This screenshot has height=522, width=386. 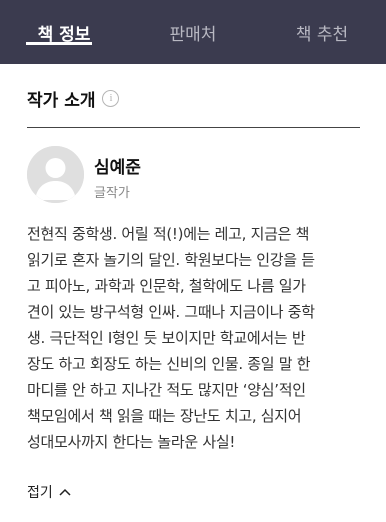 What do you see at coordinates (166, 286) in the screenshot?
I see `bio-line: 고 피아노, 과학과 인문학, 철학에도 나름 일가` at bounding box center [166, 286].